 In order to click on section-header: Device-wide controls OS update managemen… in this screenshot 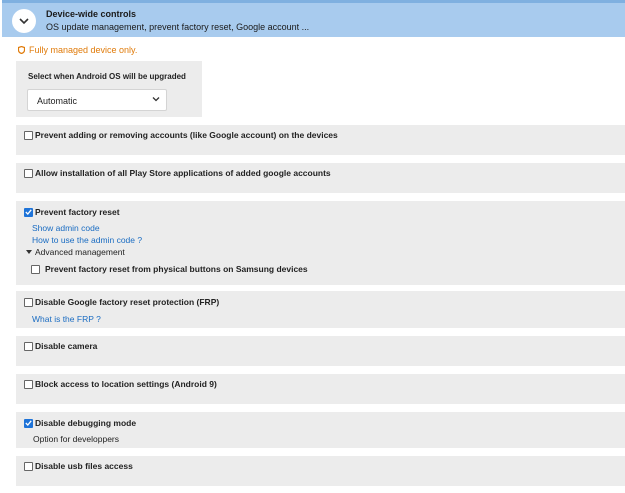, I will do `click(313, 18)`.